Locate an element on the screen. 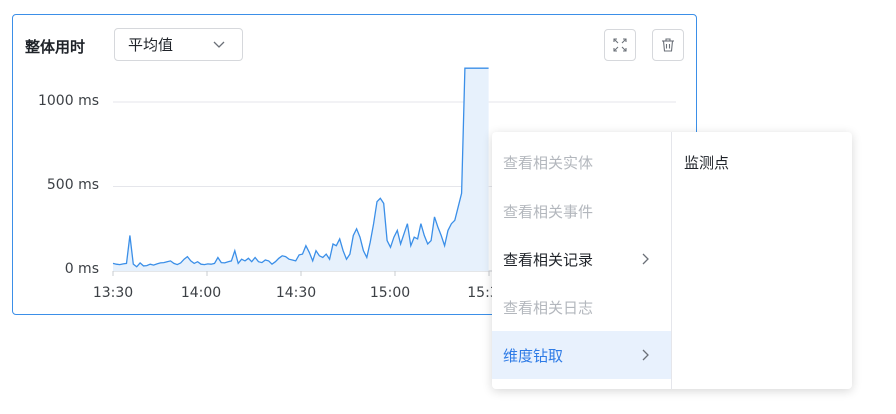 This screenshot has width=896, height=414. menu-item-related-logs: 查看相关日志 is located at coordinates (581, 307).